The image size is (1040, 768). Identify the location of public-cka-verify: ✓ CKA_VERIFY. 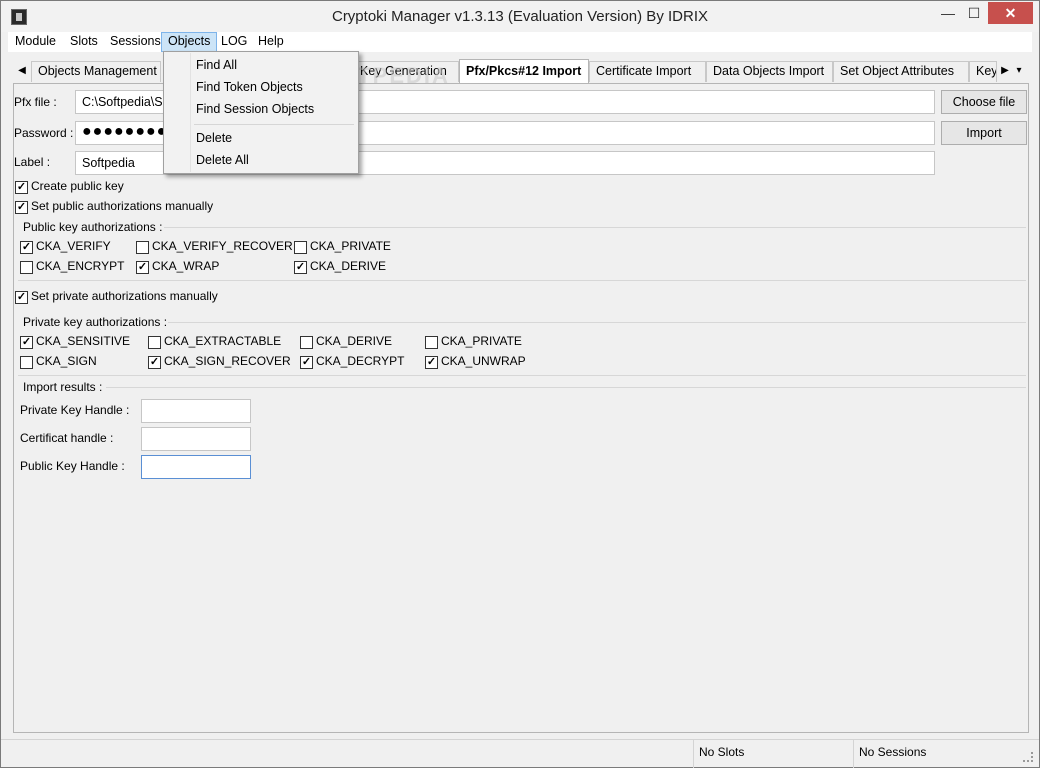
(65, 247).